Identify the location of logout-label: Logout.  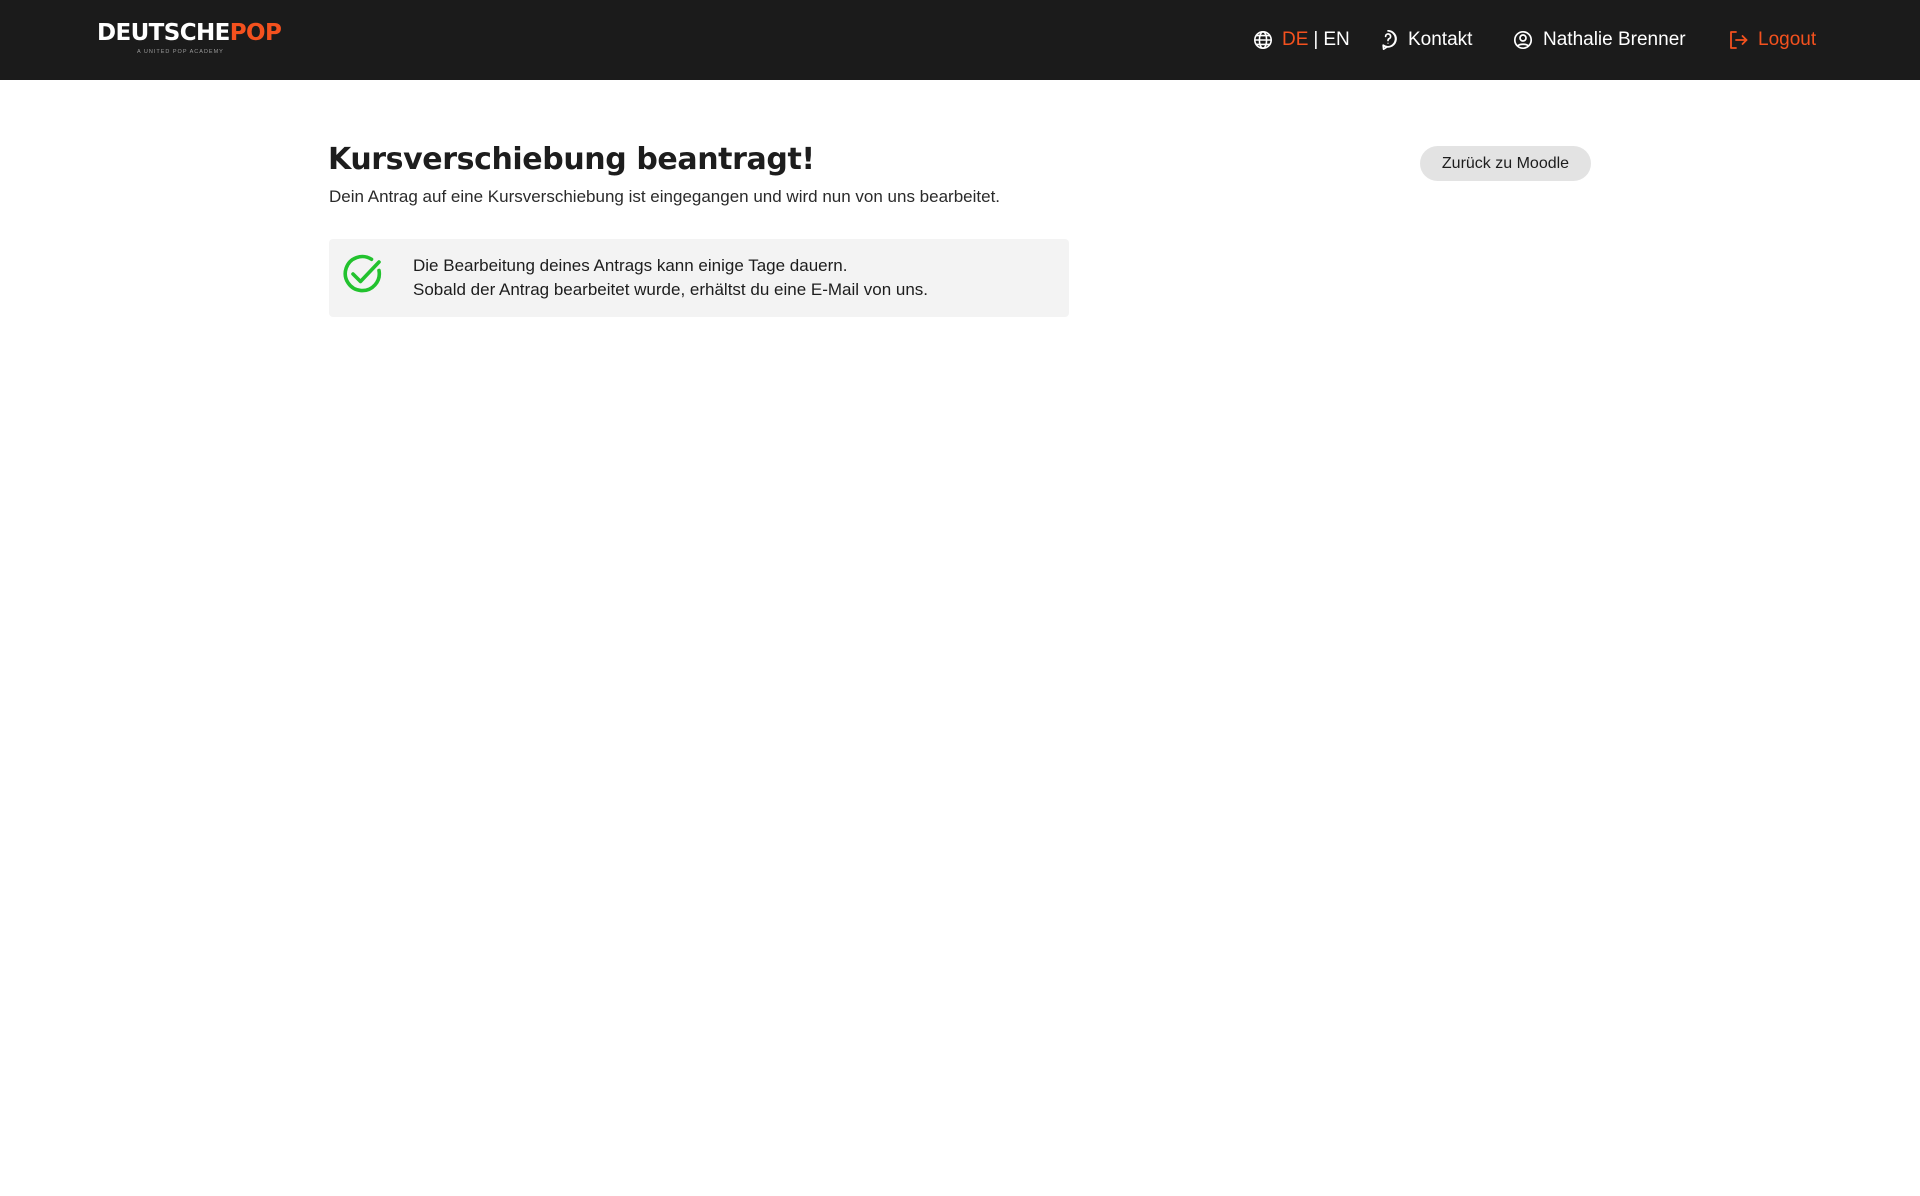
(1787, 39).